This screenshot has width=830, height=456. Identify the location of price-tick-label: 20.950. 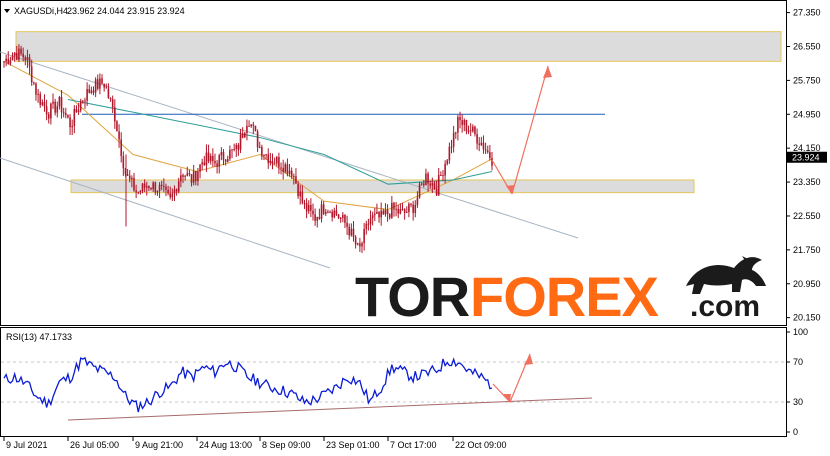
(807, 284).